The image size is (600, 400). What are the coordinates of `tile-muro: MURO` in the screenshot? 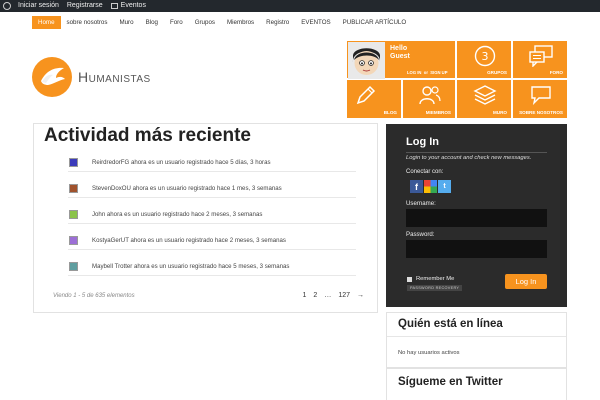 It's located at (484, 99).